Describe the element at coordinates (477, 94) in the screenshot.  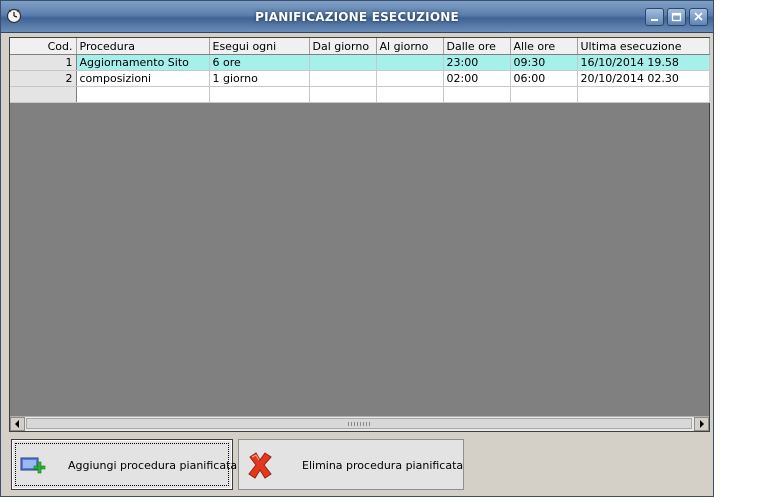
I see `cell-dalle-ore` at that location.